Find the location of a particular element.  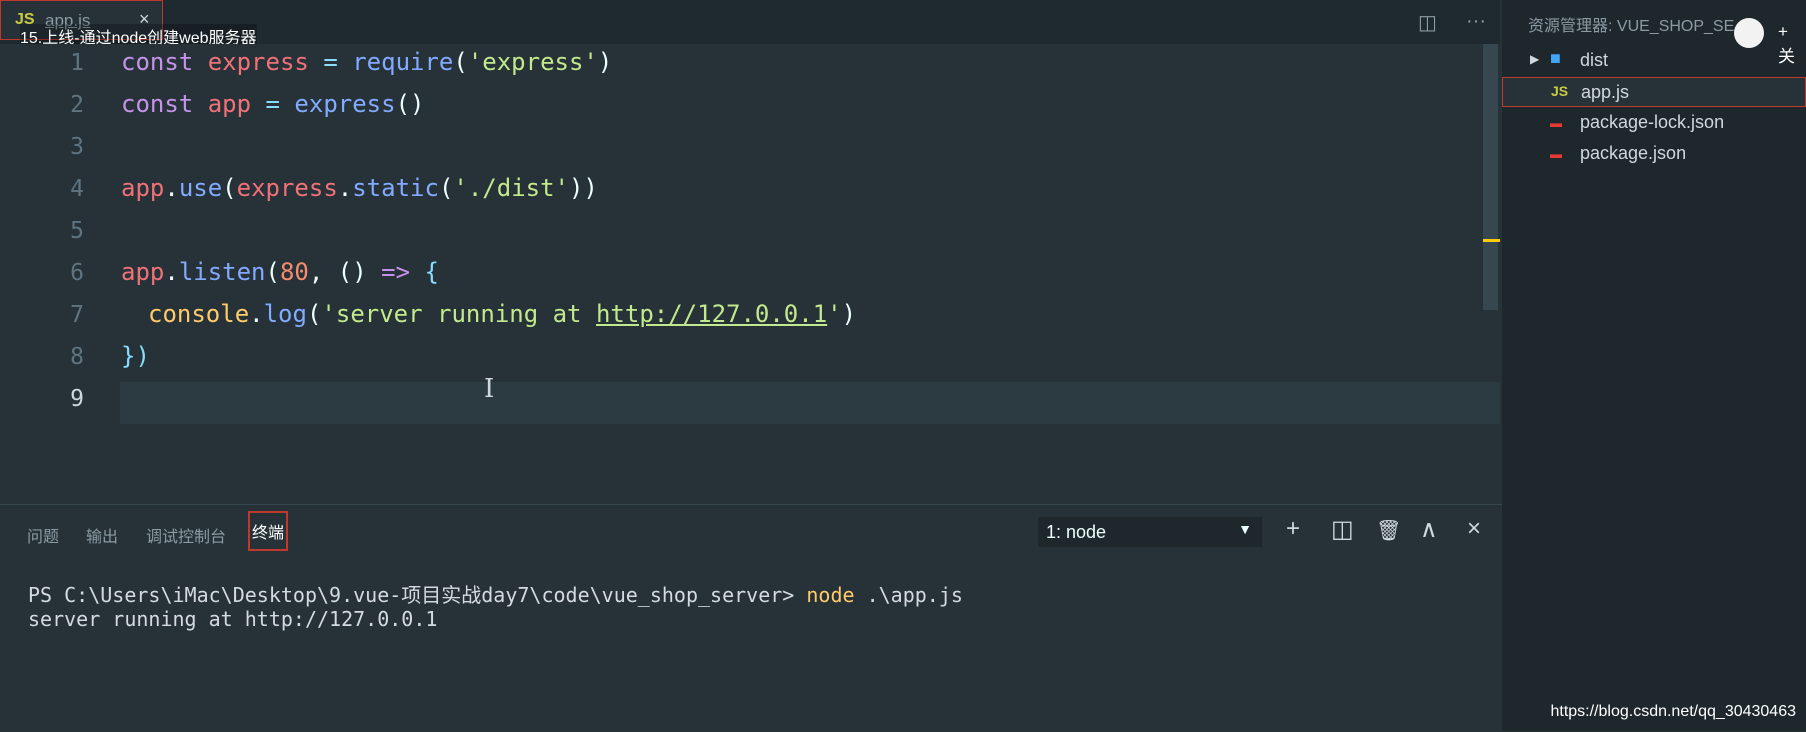

tab-terminal: 终端 is located at coordinates (268, 531).